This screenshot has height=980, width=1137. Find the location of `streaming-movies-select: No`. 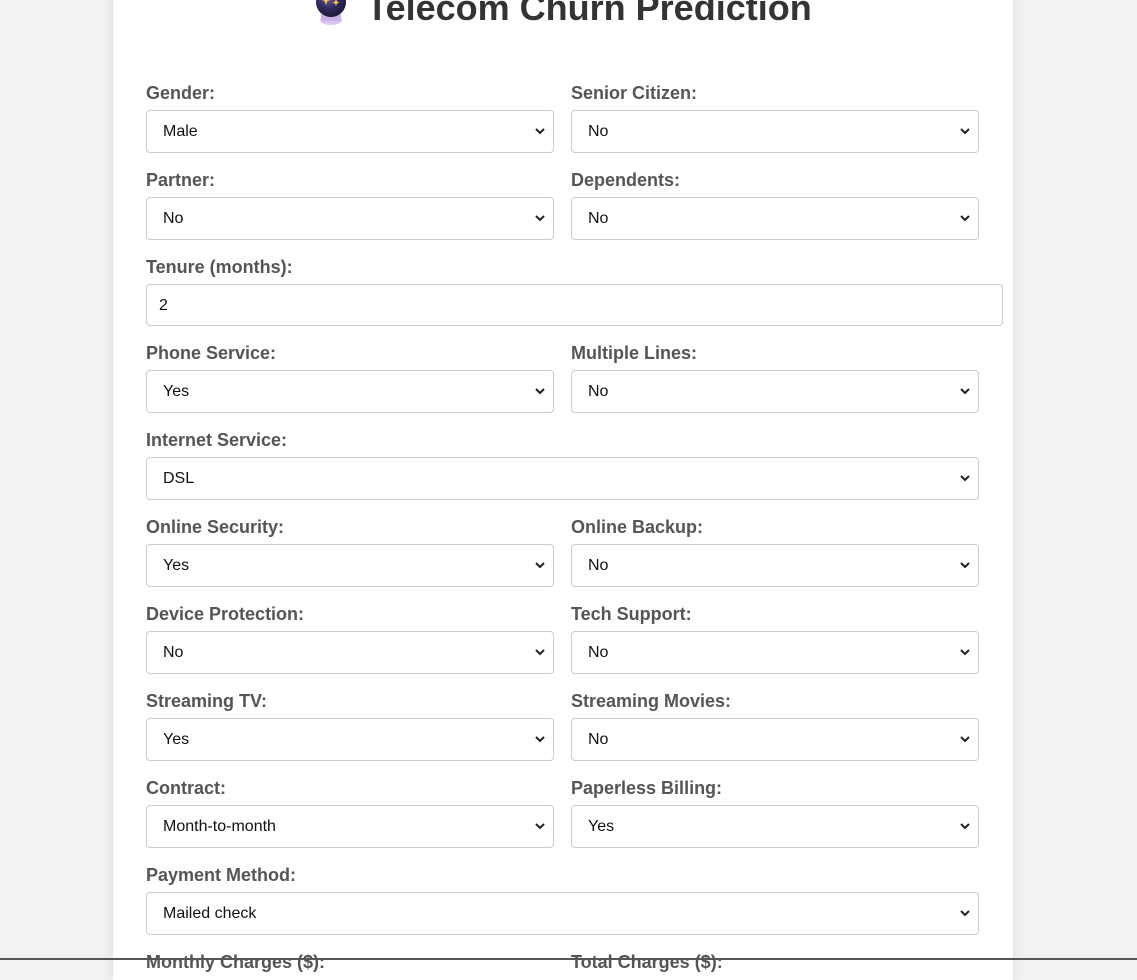

streaming-movies-select: No is located at coordinates (775, 739).